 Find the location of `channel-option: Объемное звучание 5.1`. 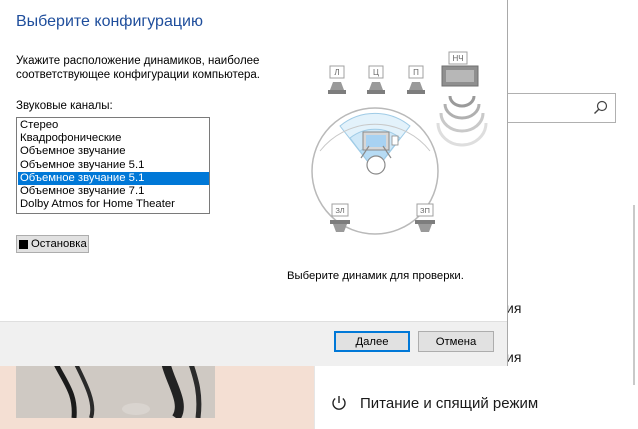

channel-option: Объемное звучание 5.1 is located at coordinates (113, 165).